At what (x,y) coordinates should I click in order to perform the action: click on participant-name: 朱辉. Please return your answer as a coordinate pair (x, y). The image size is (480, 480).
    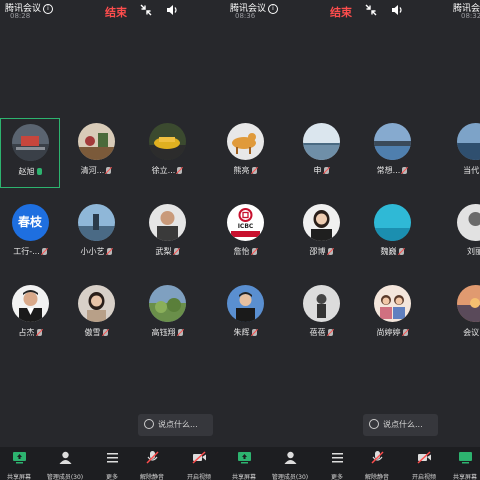
    Looking at the image, I should click on (241, 332).